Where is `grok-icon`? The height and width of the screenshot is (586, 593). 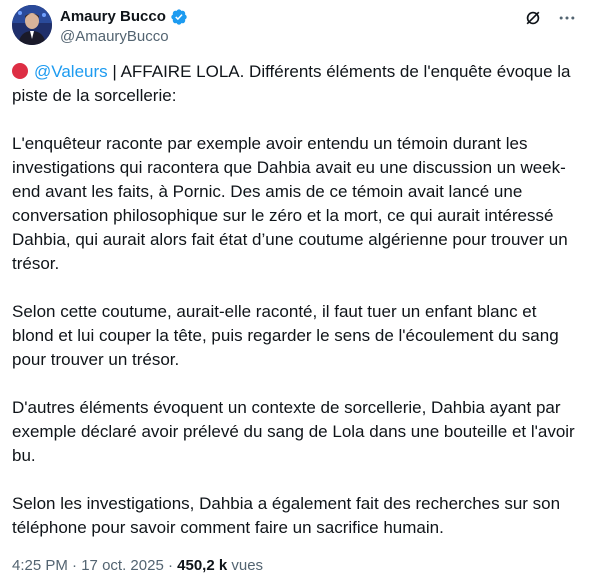
grok-icon is located at coordinates (533, 18).